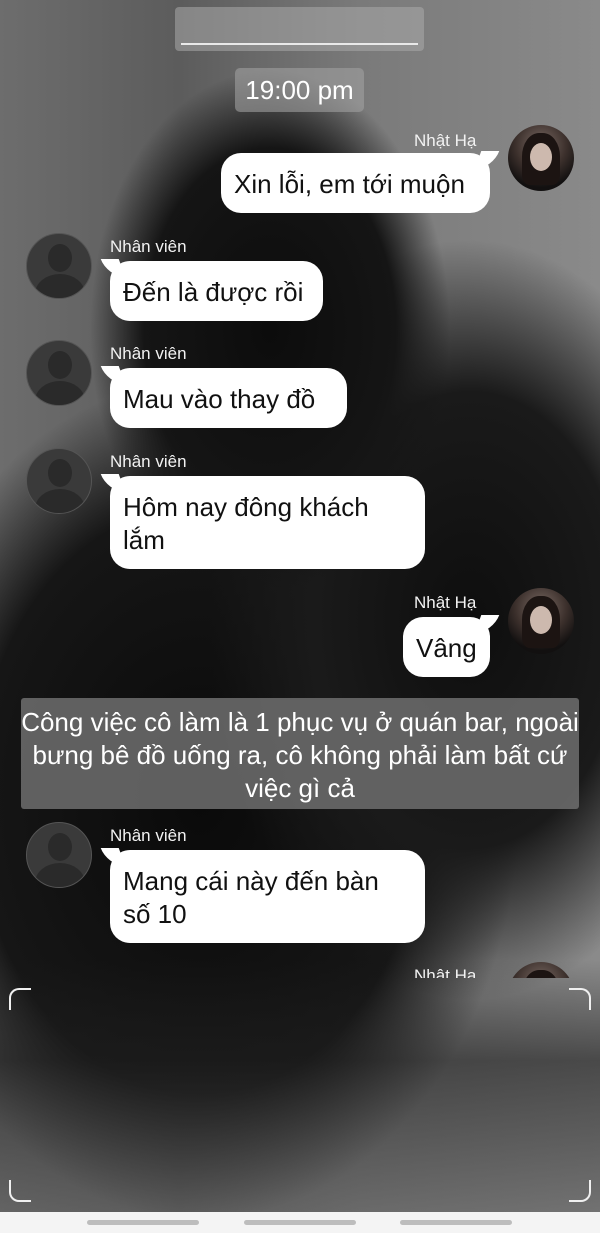 This screenshot has height=1233, width=600. I want to click on nav-home-button, so click(300, 1222).